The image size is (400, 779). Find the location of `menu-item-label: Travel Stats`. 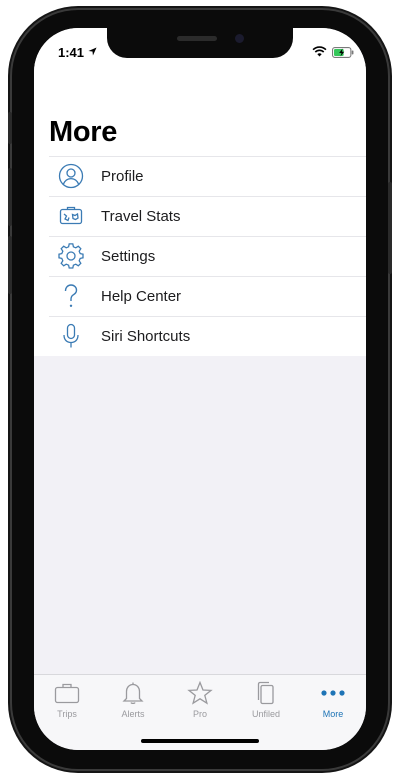

menu-item-label: Travel Stats is located at coordinates (141, 216).